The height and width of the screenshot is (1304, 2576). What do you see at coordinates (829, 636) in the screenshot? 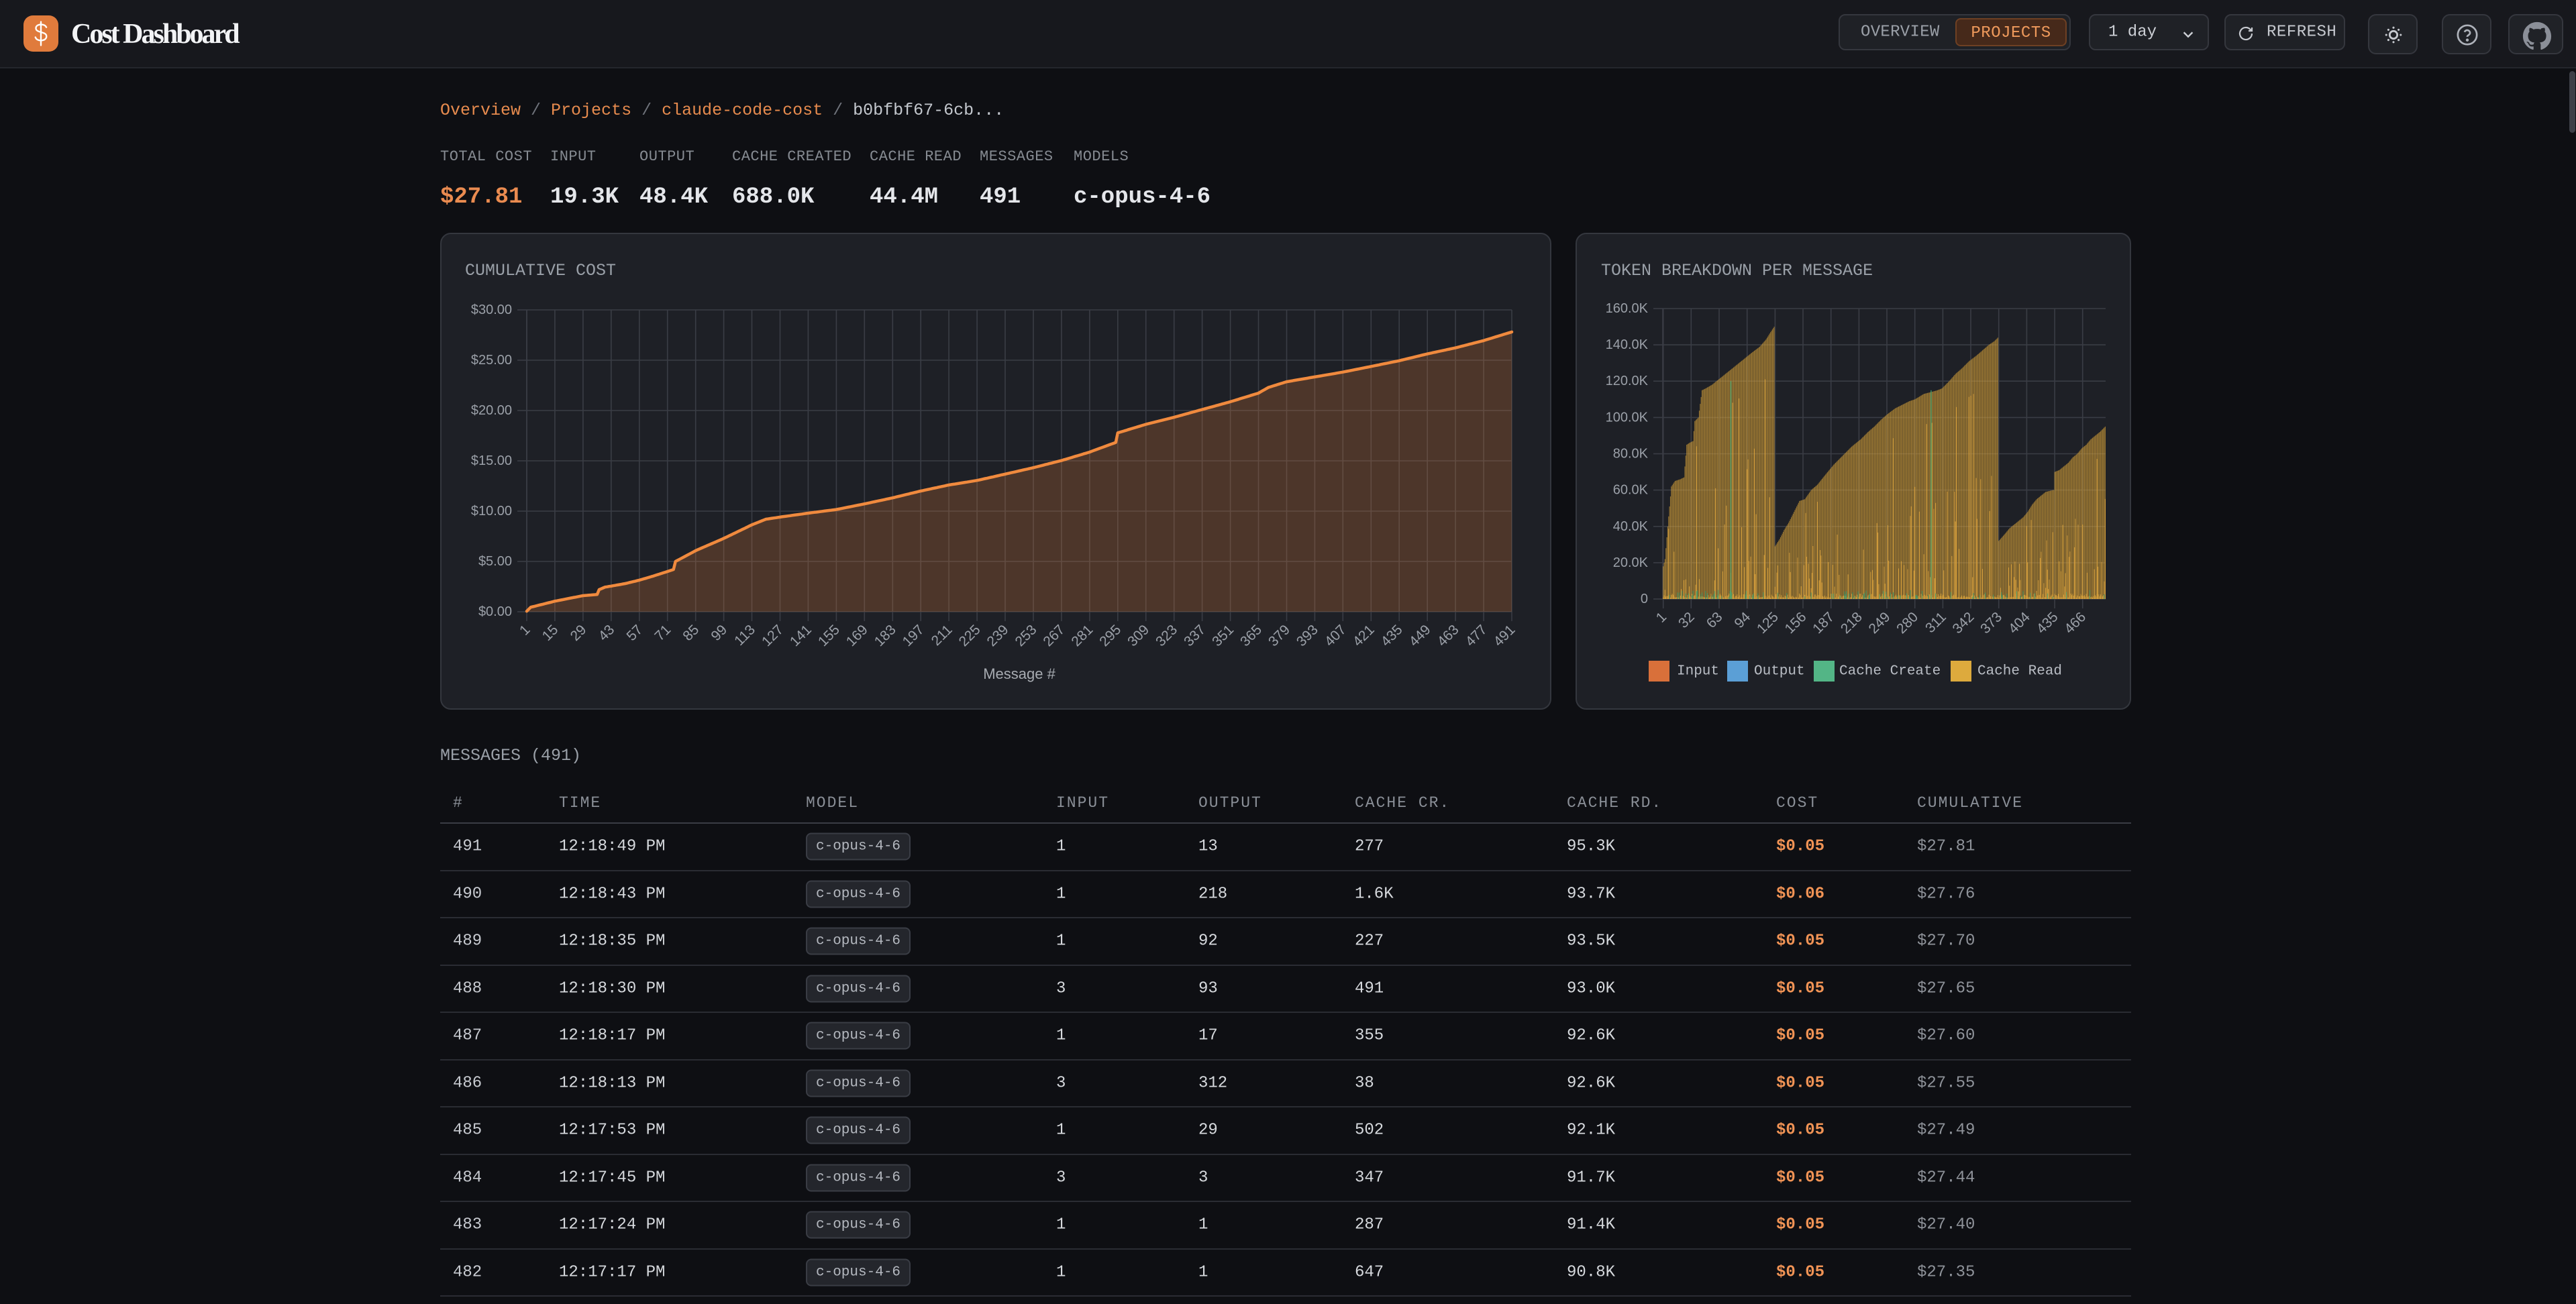
I see `svg-text: 155` at bounding box center [829, 636].